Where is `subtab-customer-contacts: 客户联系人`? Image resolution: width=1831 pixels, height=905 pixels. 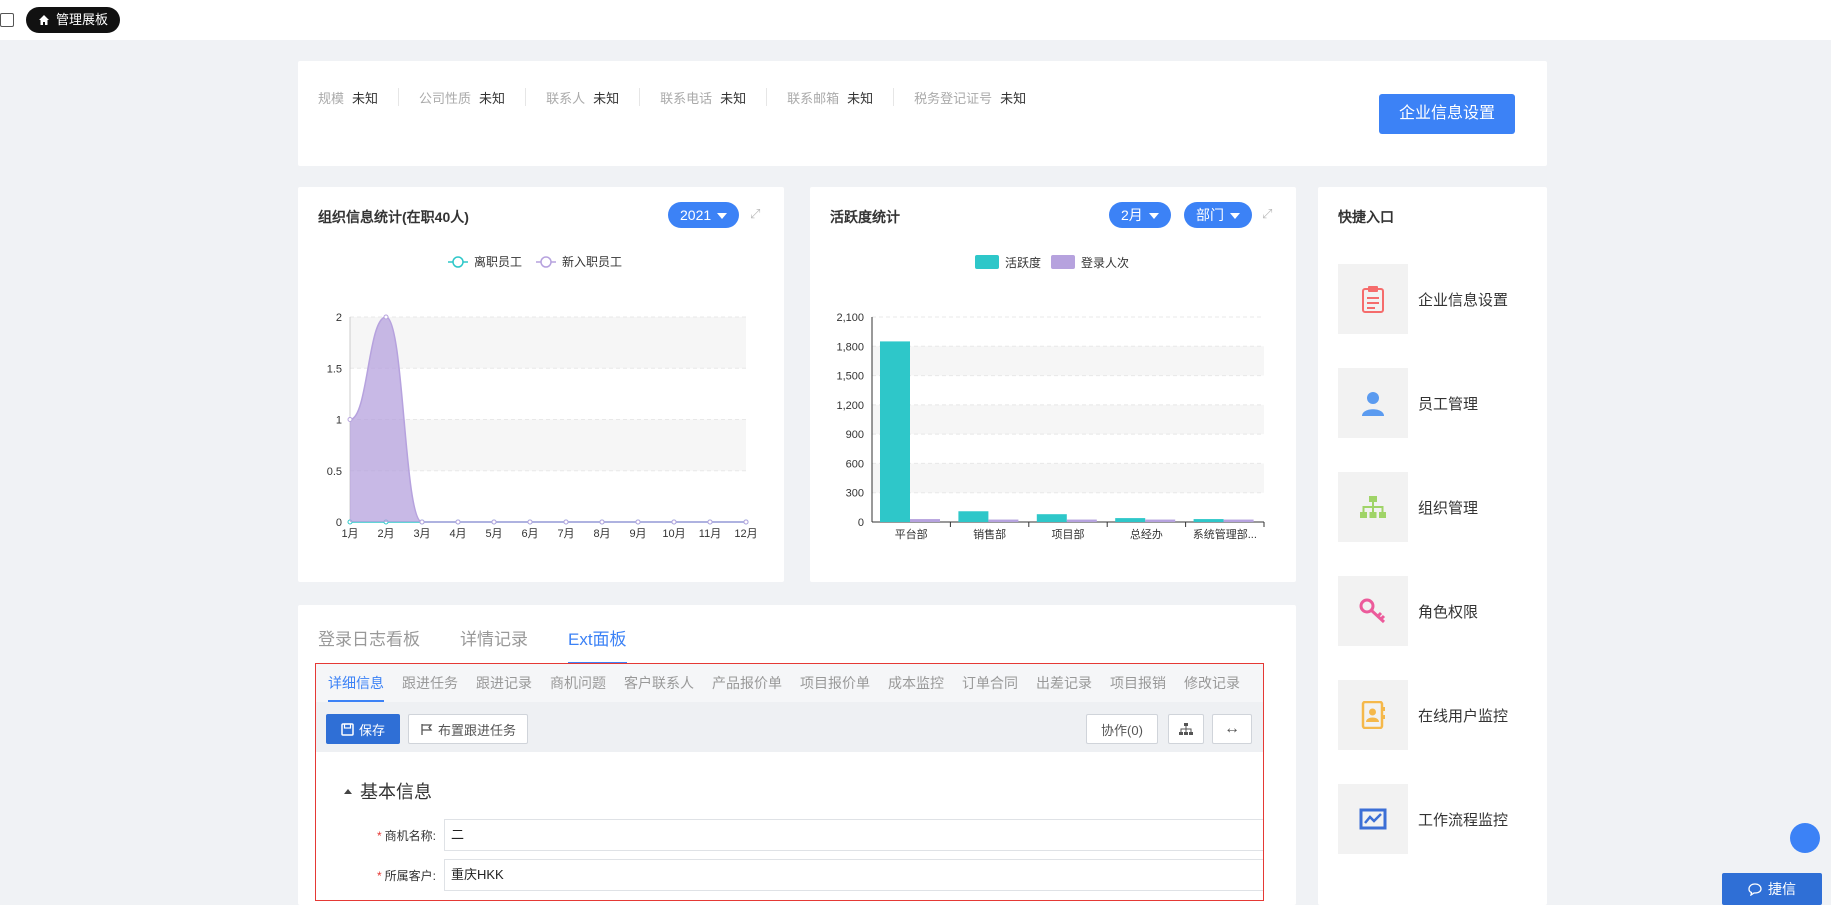
subtab-customer-contacts: 客户联系人 is located at coordinates (659, 683).